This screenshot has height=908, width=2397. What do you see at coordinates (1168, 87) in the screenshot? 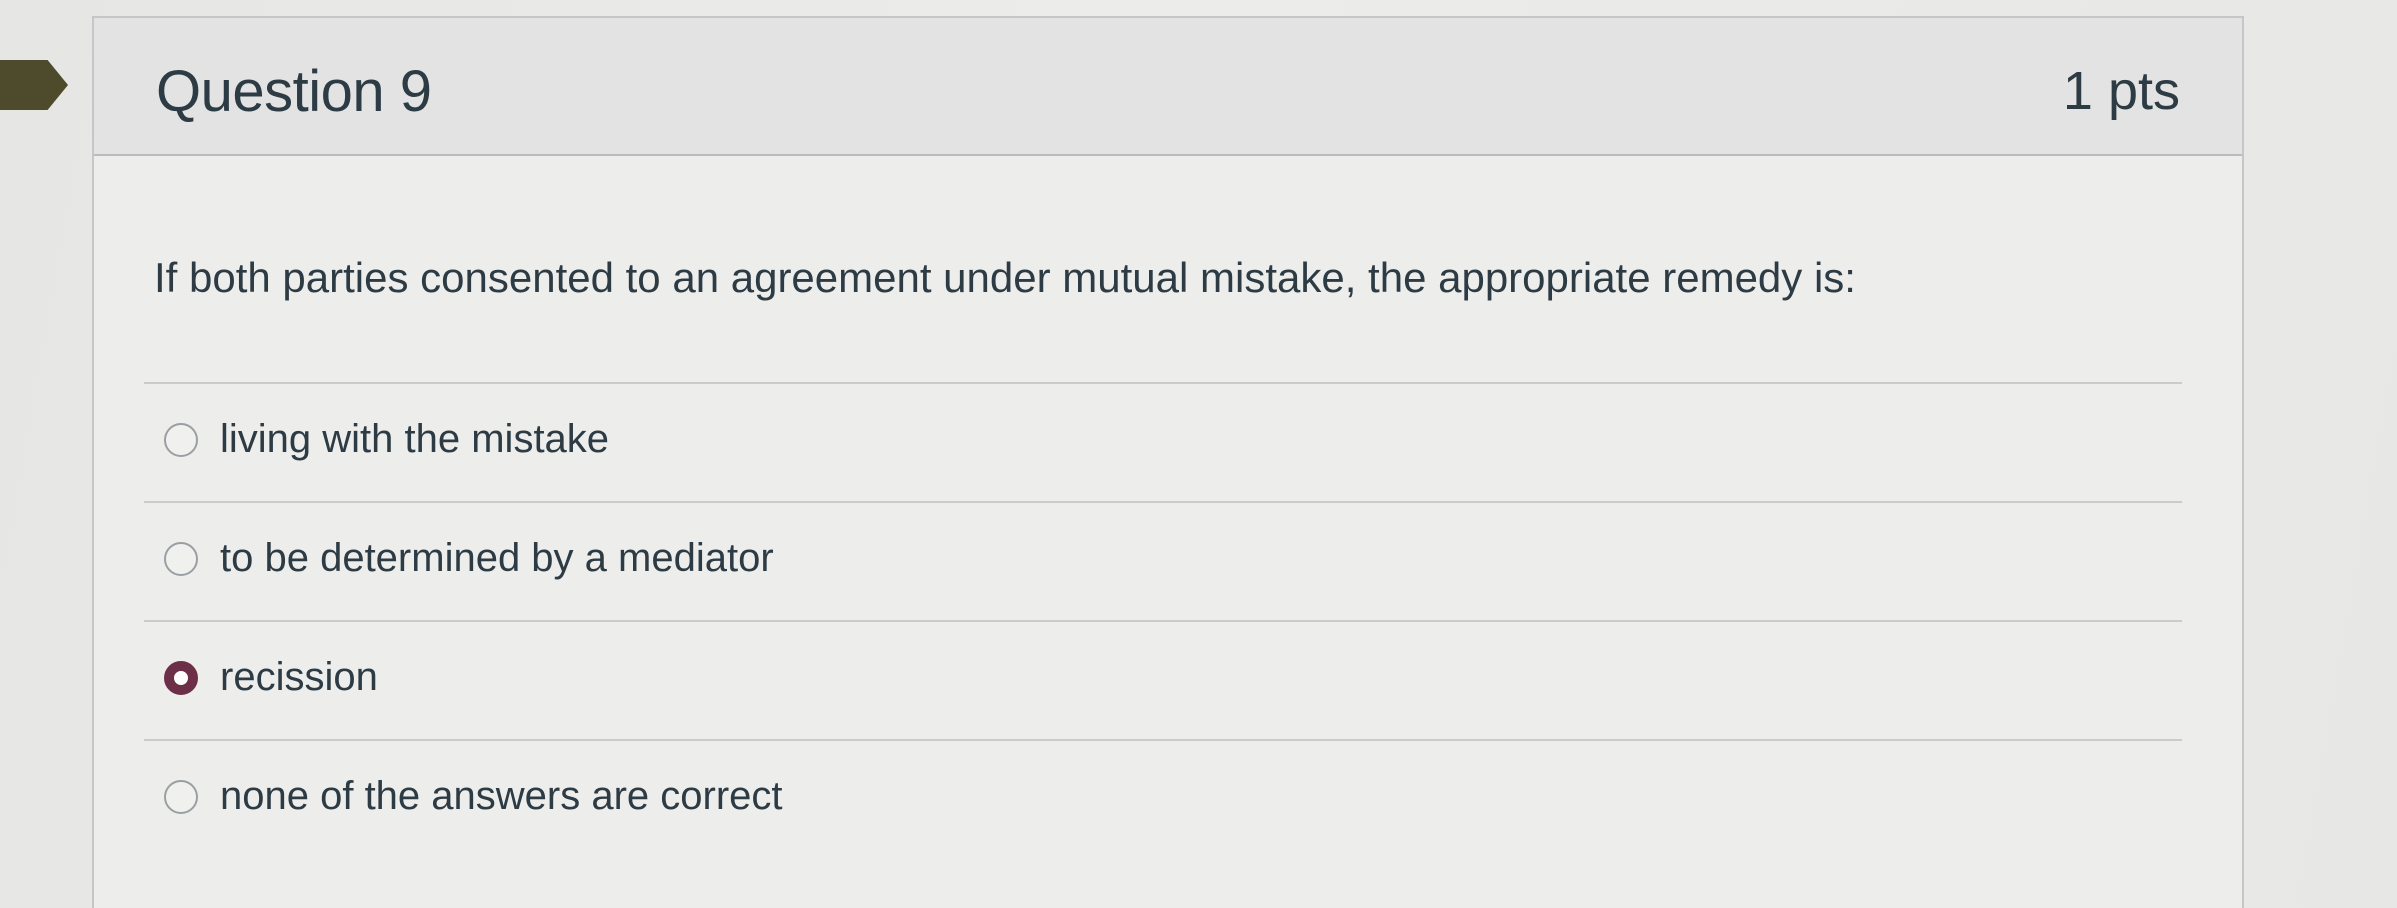
I see `question-header: Question 9 1 pts` at bounding box center [1168, 87].